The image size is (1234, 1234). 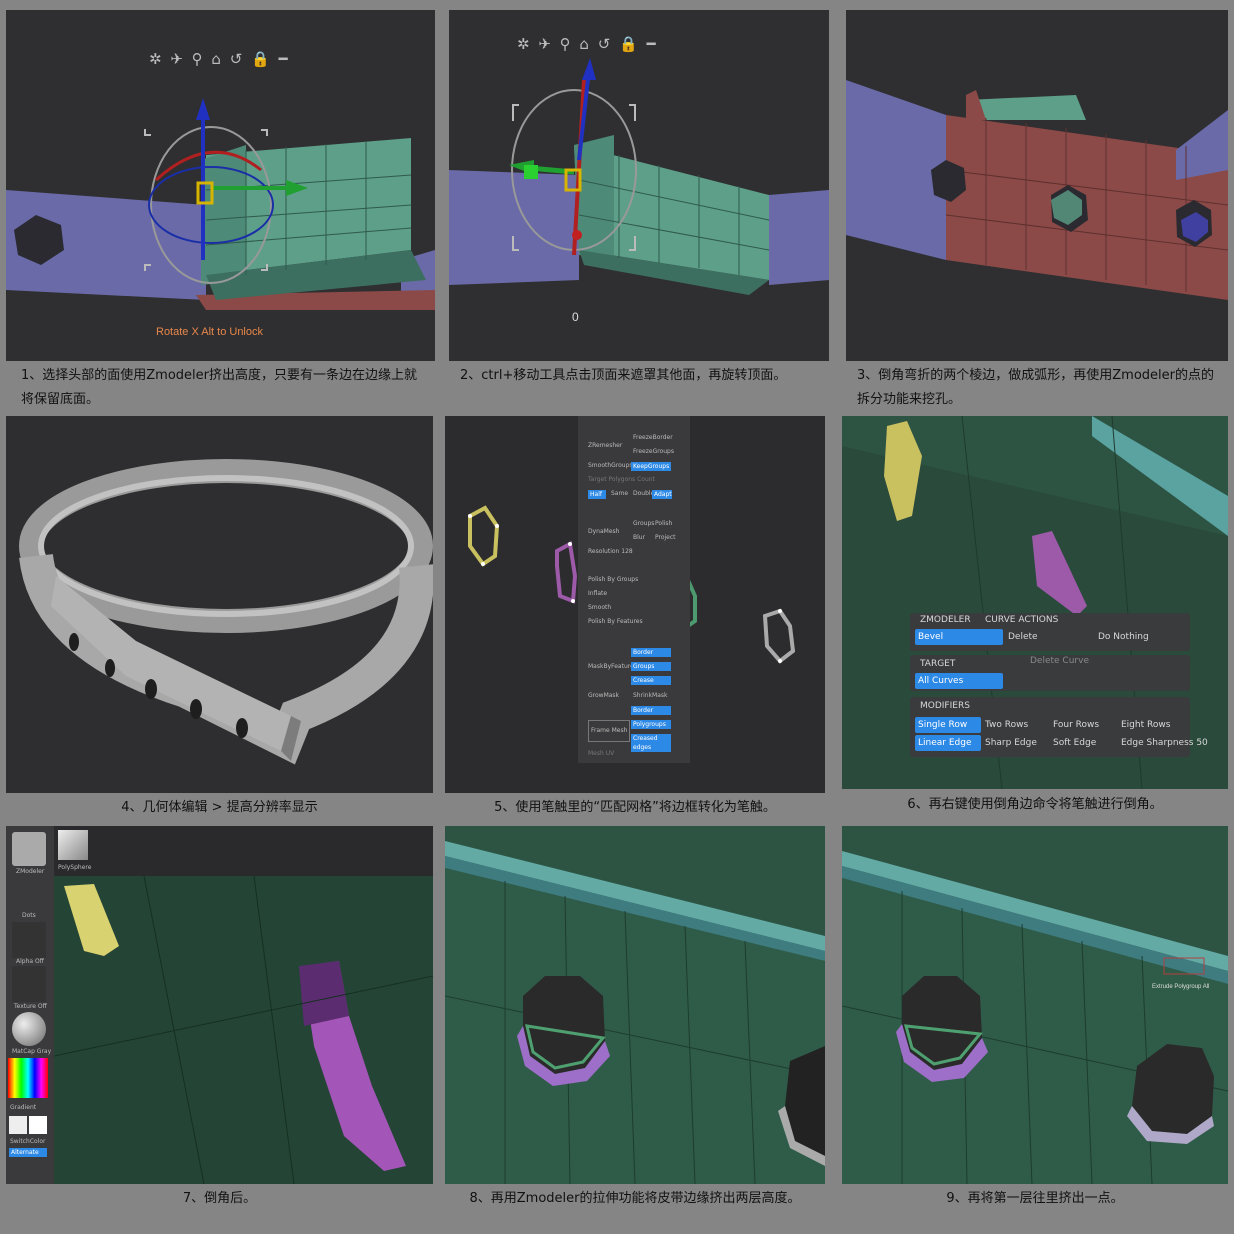 I want to click on groups-button: Groups, so click(x=651, y=666).